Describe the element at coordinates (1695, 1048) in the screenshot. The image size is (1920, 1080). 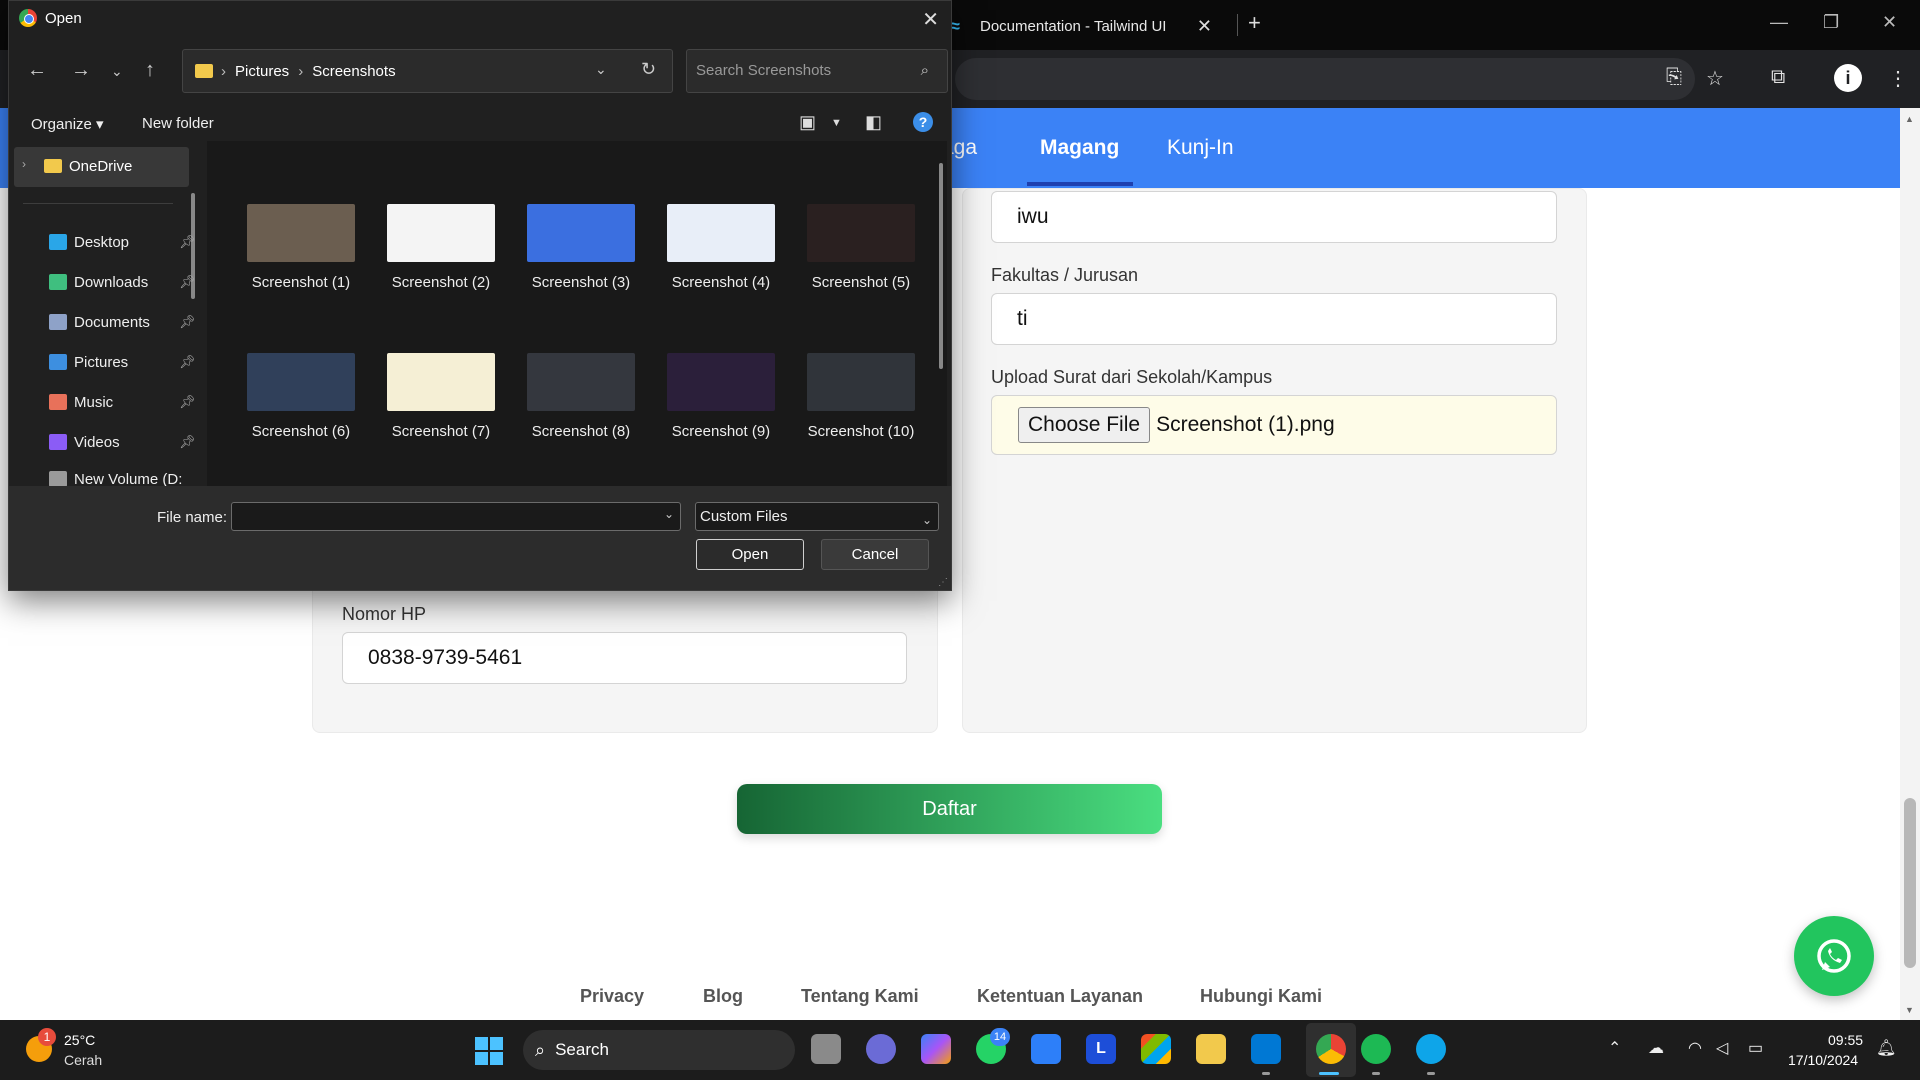
I see `wifi-icon: ◠` at that location.